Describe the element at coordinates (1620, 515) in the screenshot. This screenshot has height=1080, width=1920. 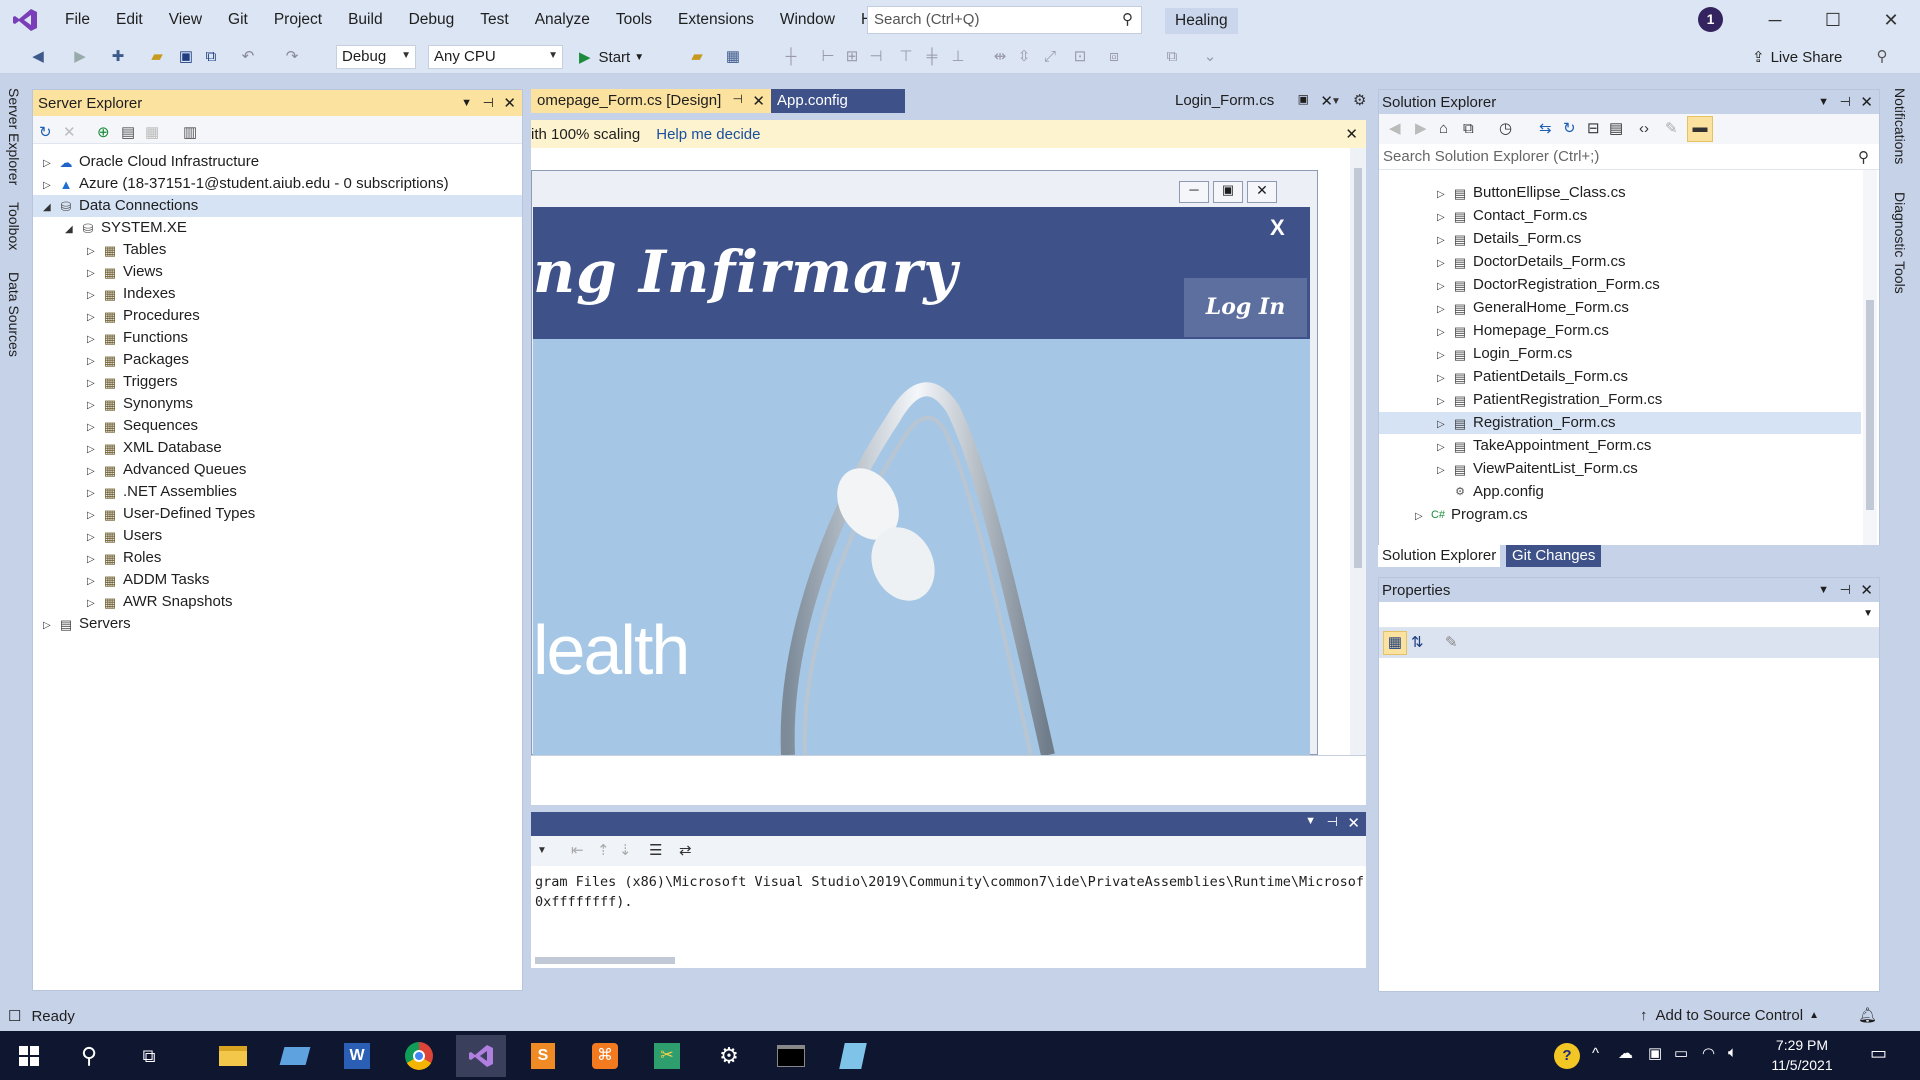
I see `solution-file-item: ▷ C# Program.cs` at that location.